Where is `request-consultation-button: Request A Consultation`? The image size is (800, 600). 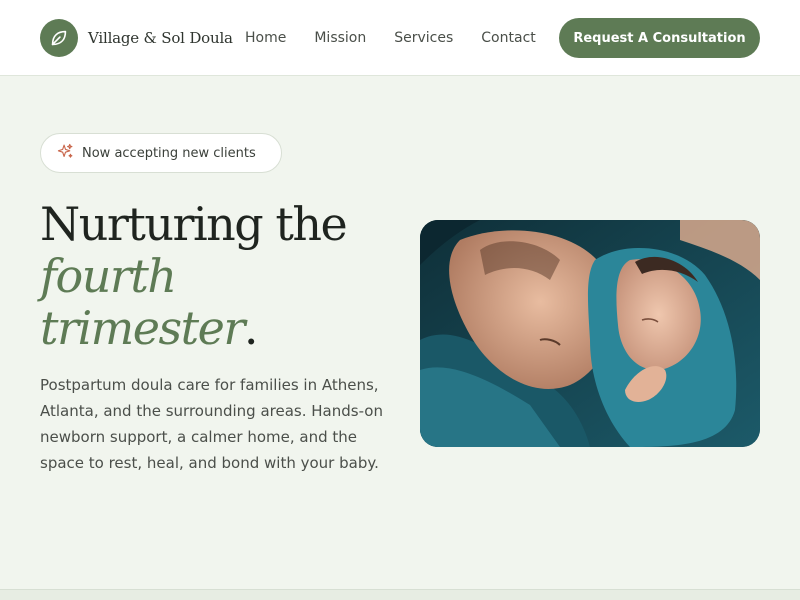
request-consultation-button: Request A Consultation is located at coordinates (659, 38).